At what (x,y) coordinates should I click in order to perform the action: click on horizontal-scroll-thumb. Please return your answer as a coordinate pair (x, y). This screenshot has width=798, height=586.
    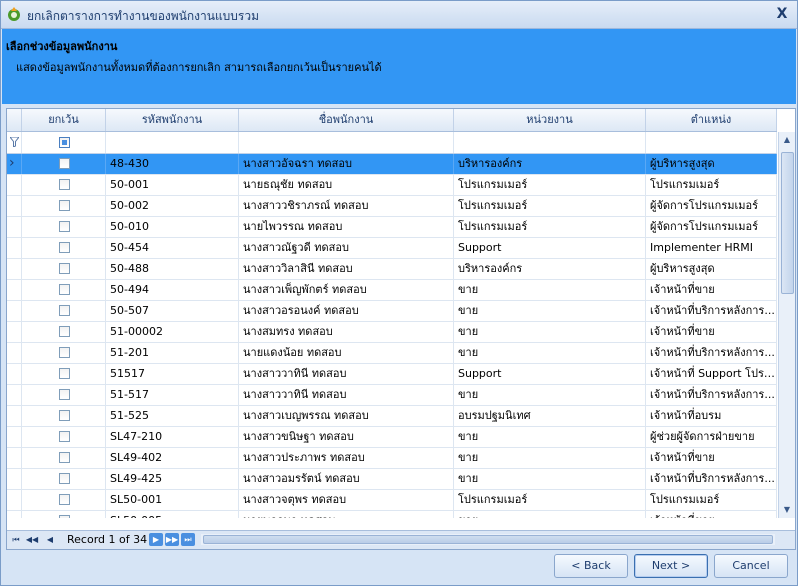
    Looking at the image, I should click on (488, 539).